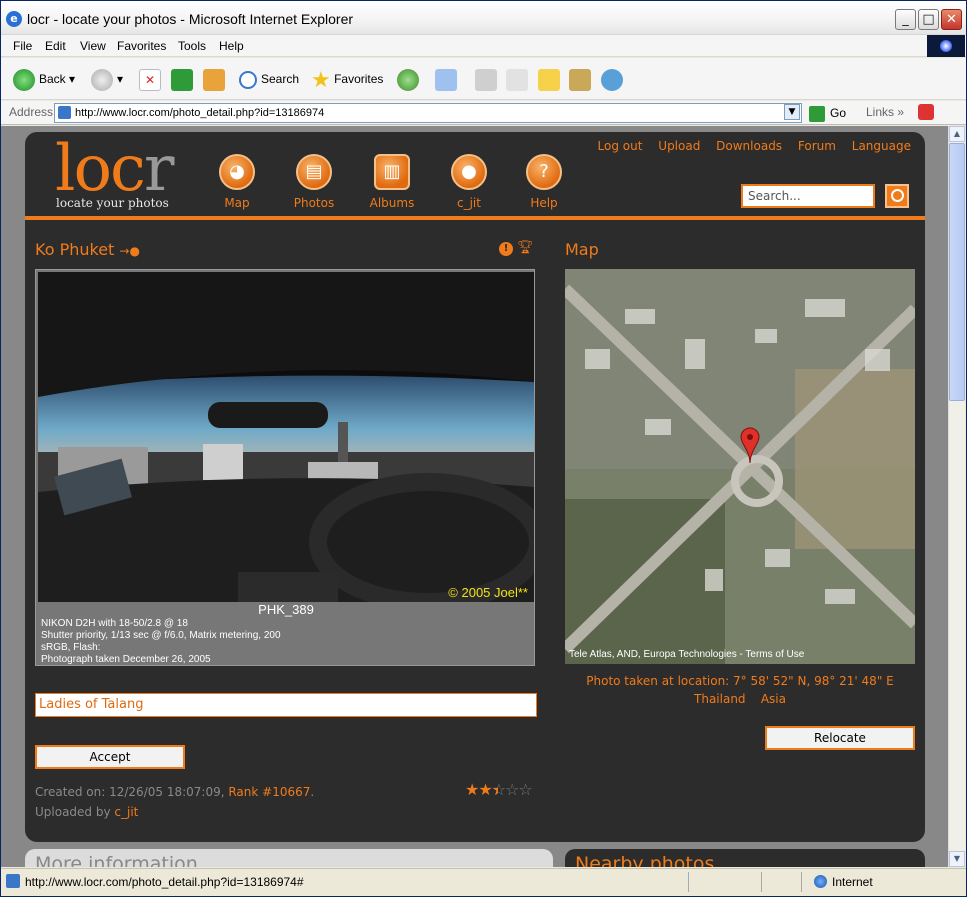 Image resolution: width=967 pixels, height=897 pixels. Describe the element at coordinates (840, 738) in the screenshot. I see `relocate-button: Relocate` at that location.